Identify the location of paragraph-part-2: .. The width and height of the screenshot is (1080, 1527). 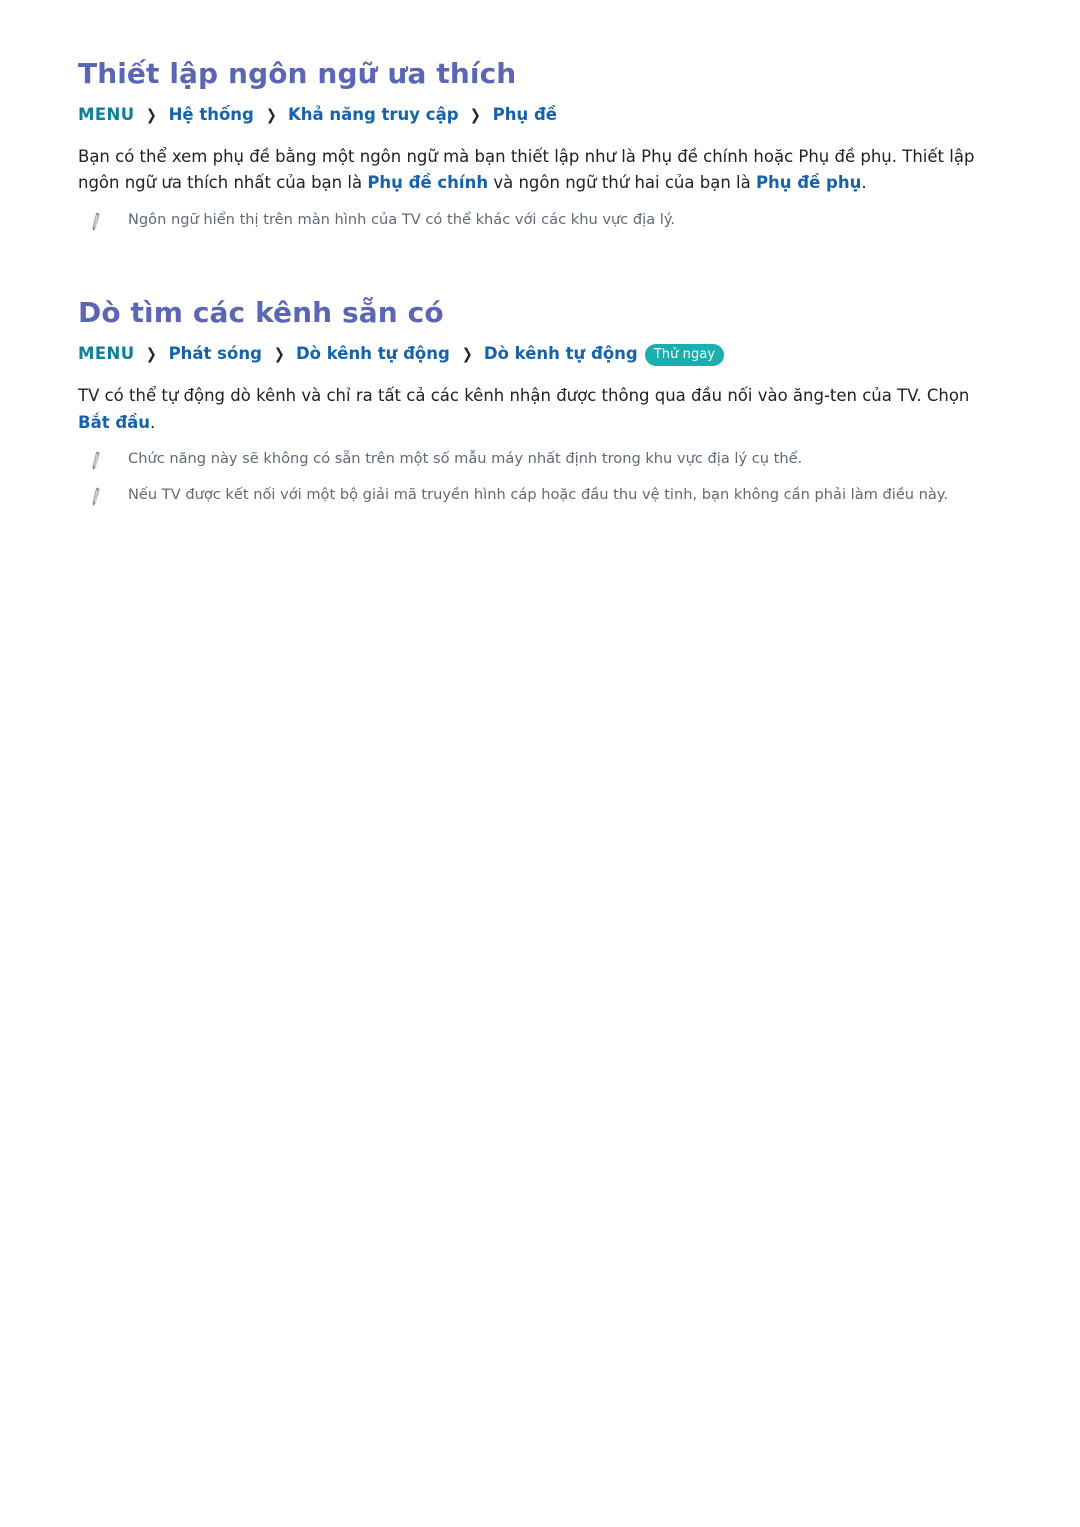
(153, 422).